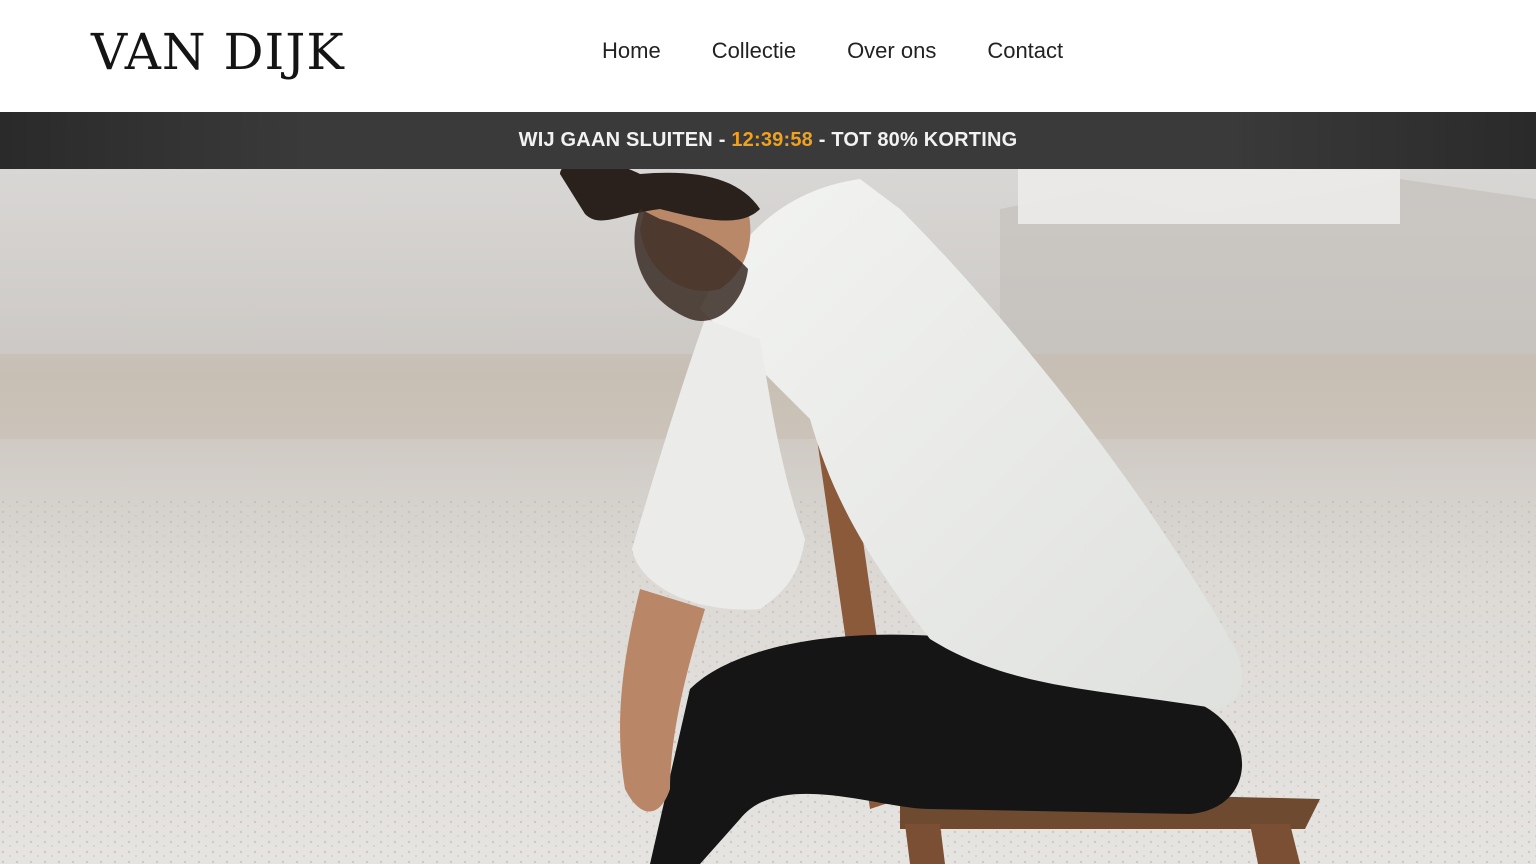  What do you see at coordinates (891, 51) in the screenshot?
I see `nav-link-over-ons: Over ons` at bounding box center [891, 51].